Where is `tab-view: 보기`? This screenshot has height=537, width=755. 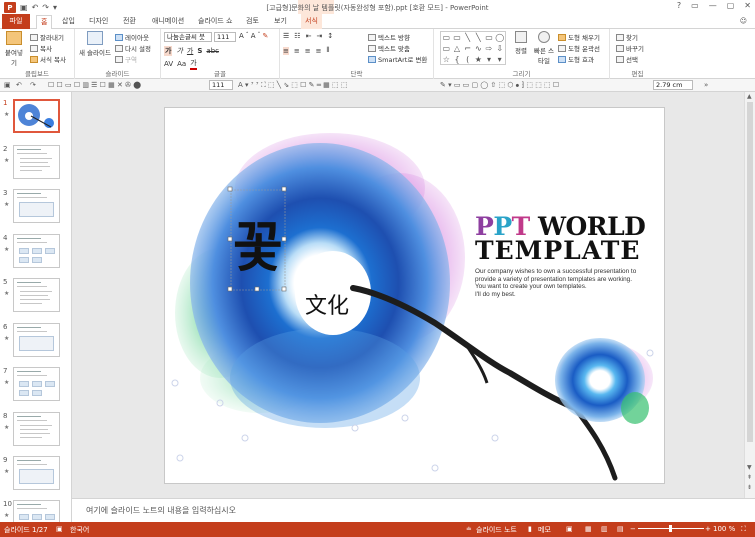 tab-view: 보기 is located at coordinates (280, 21).